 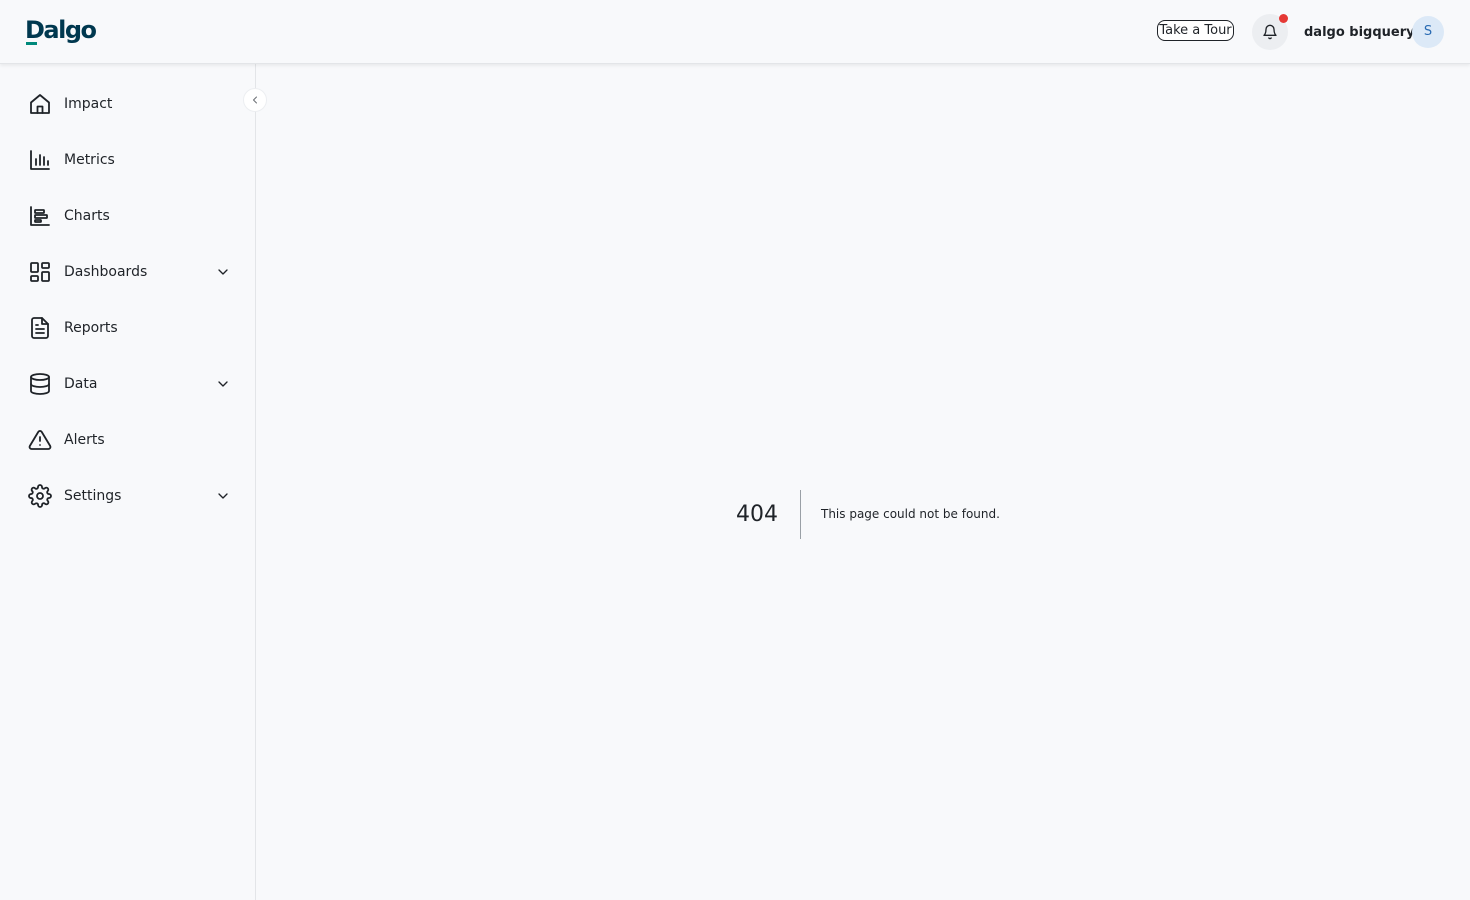 What do you see at coordinates (93, 496) in the screenshot?
I see `sidebar-item-label: Settings` at bounding box center [93, 496].